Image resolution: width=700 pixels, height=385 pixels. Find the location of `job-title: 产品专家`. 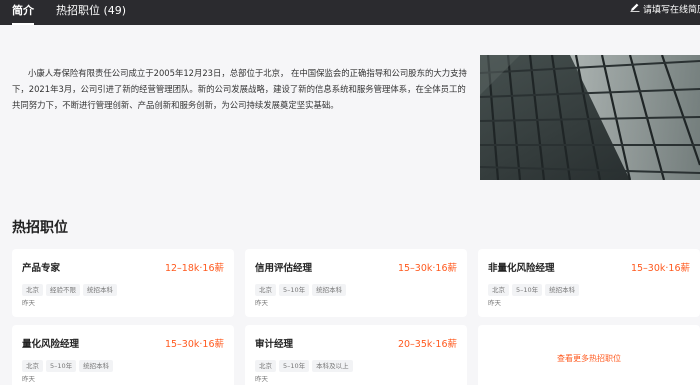

job-title: 产品专家 is located at coordinates (41, 268).